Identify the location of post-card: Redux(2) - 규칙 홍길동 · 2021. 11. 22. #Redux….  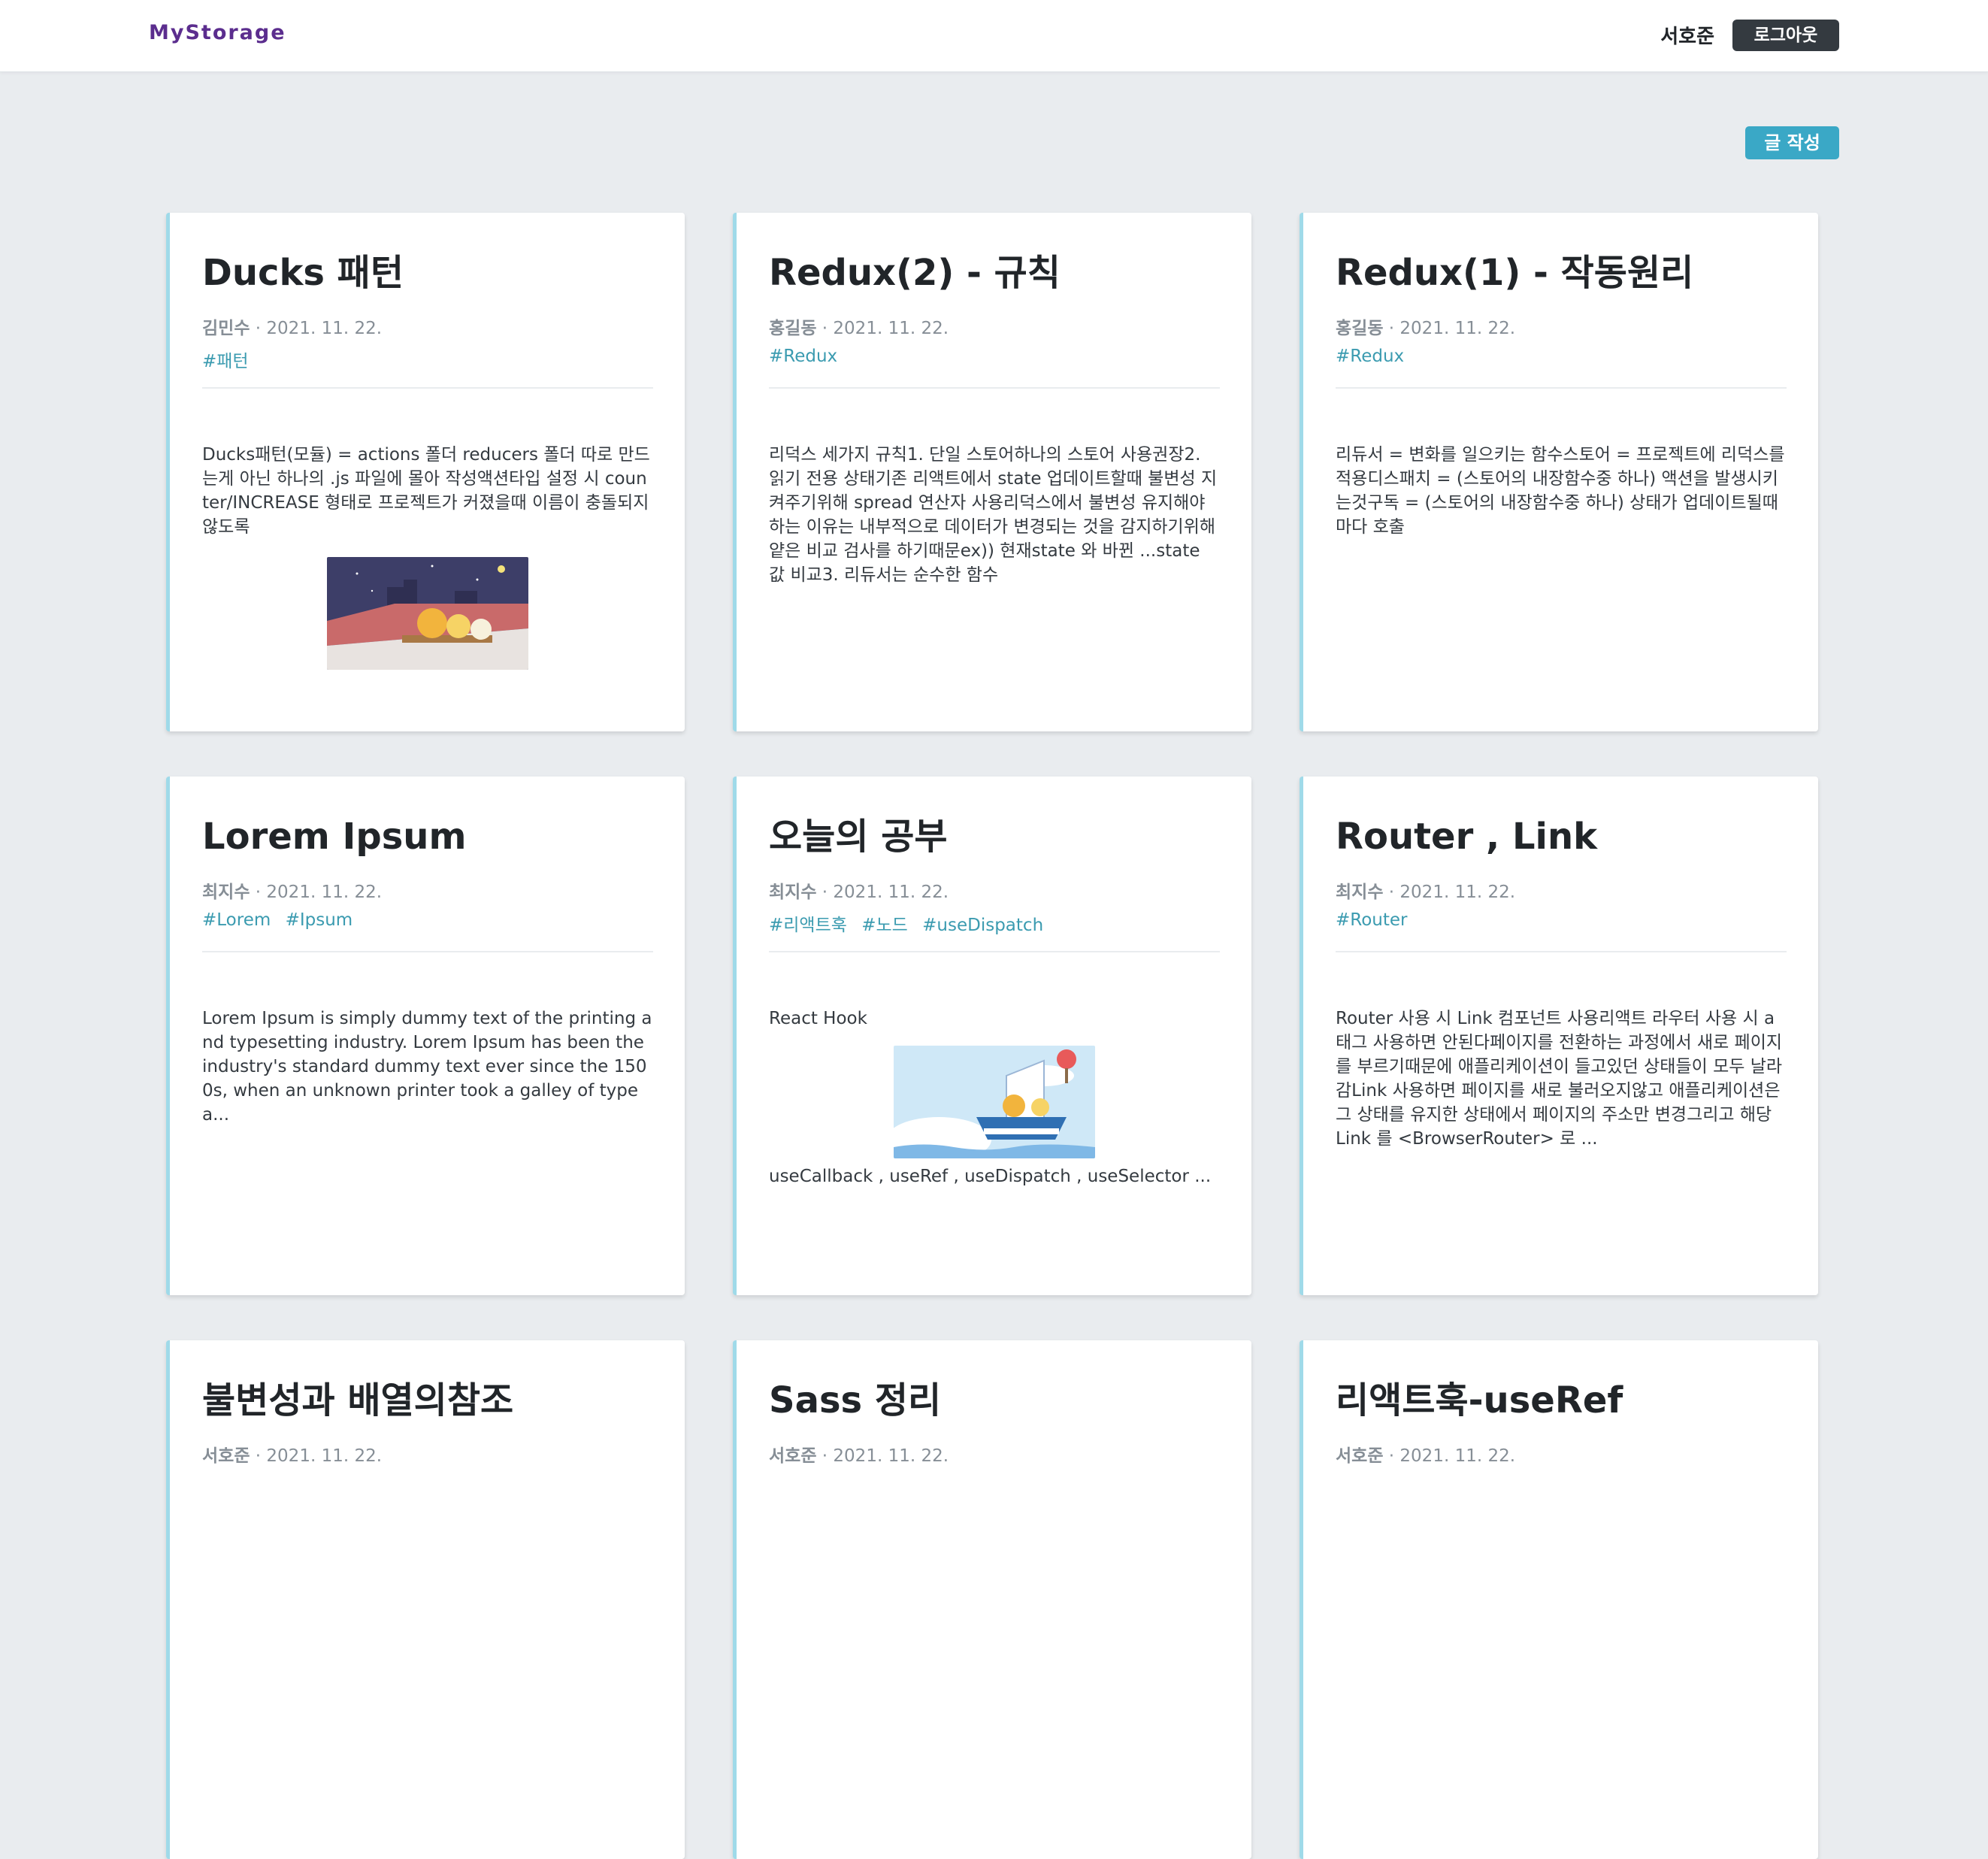
(992, 472).